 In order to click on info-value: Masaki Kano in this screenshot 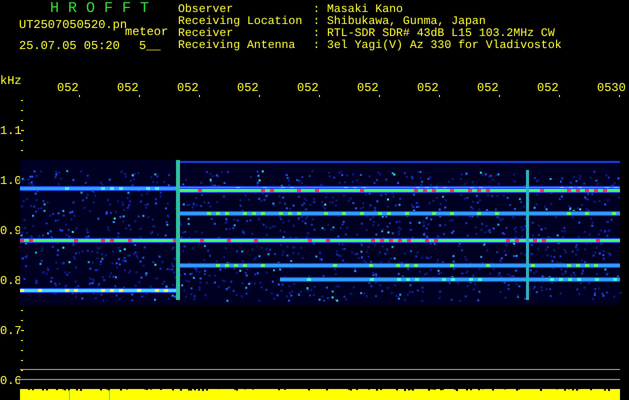, I will do `click(365, 10)`.